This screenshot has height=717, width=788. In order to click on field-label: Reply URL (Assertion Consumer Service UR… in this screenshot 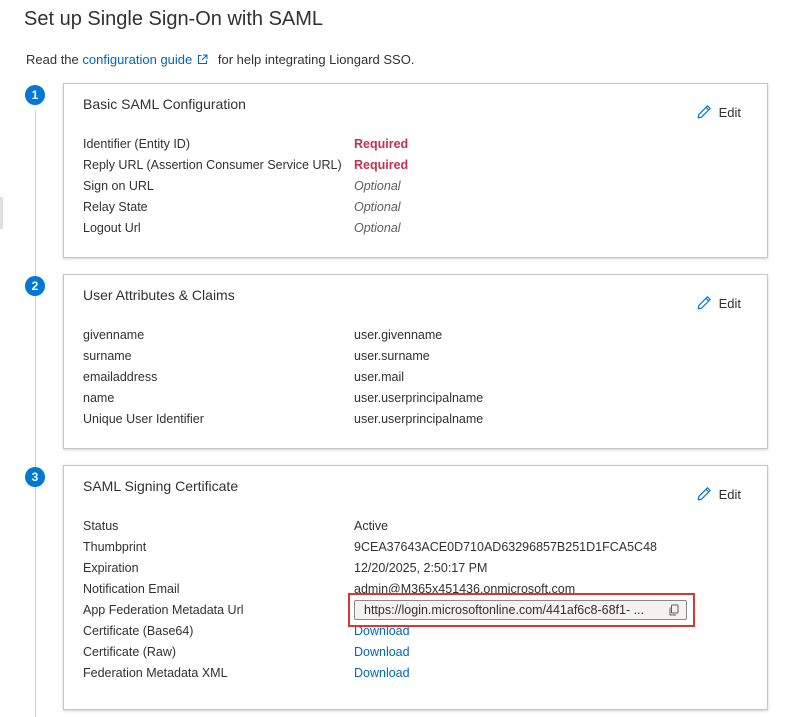, I will do `click(212, 164)`.